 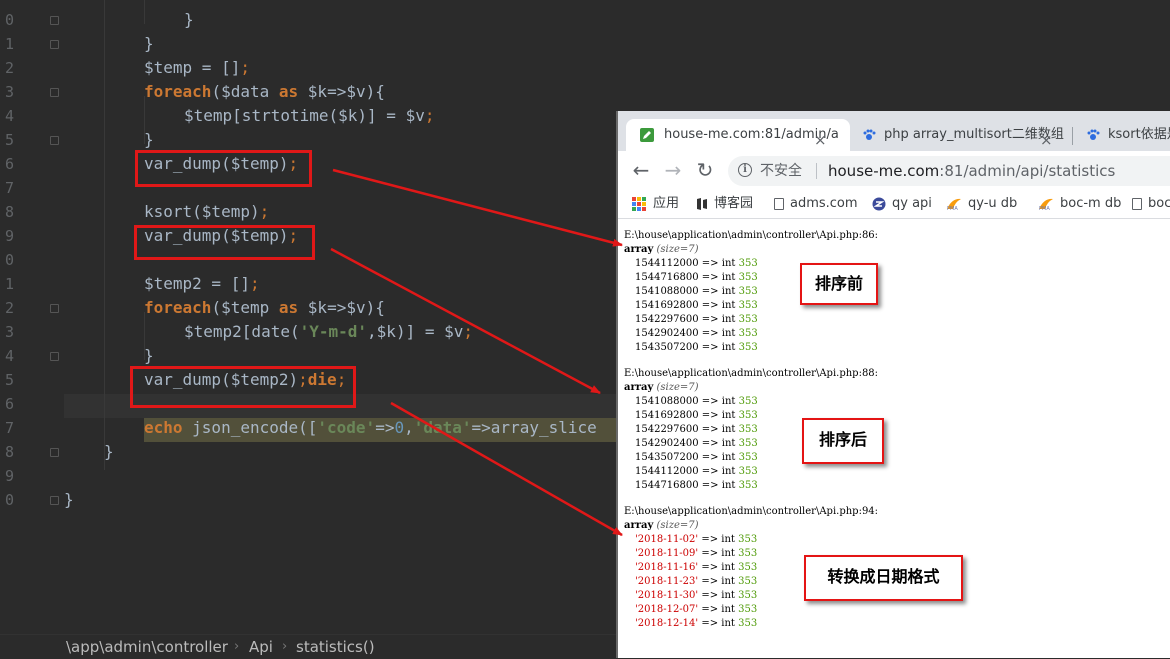 What do you see at coordinates (1139, 134) in the screenshot?
I see `tab-title: ksort依据是` at bounding box center [1139, 134].